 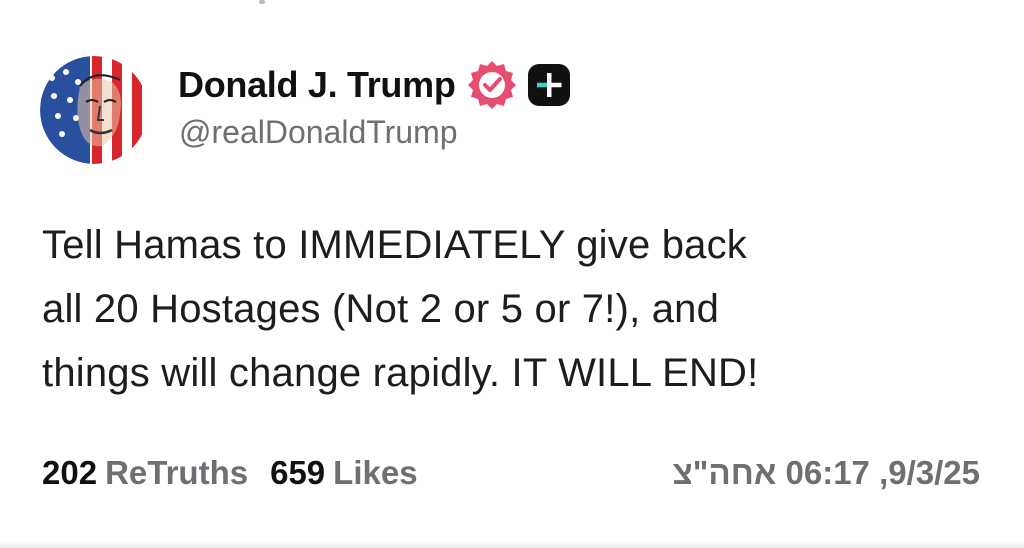 I want to click on avatar, so click(x=94, y=110).